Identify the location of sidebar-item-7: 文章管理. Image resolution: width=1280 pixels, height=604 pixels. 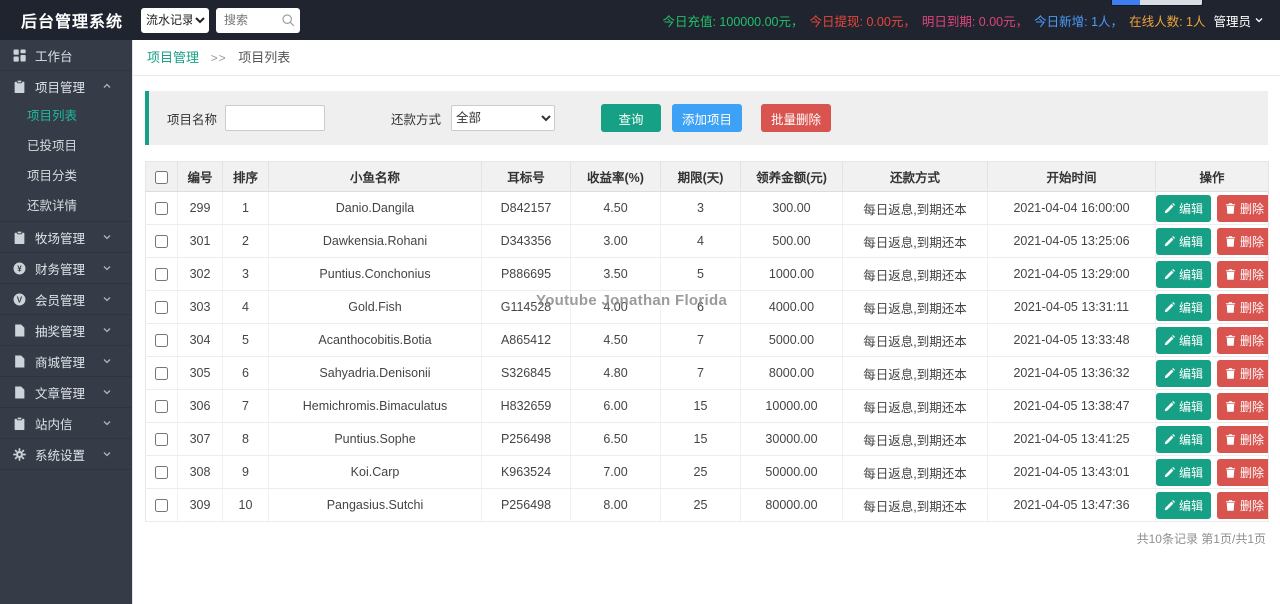
(66, 392).